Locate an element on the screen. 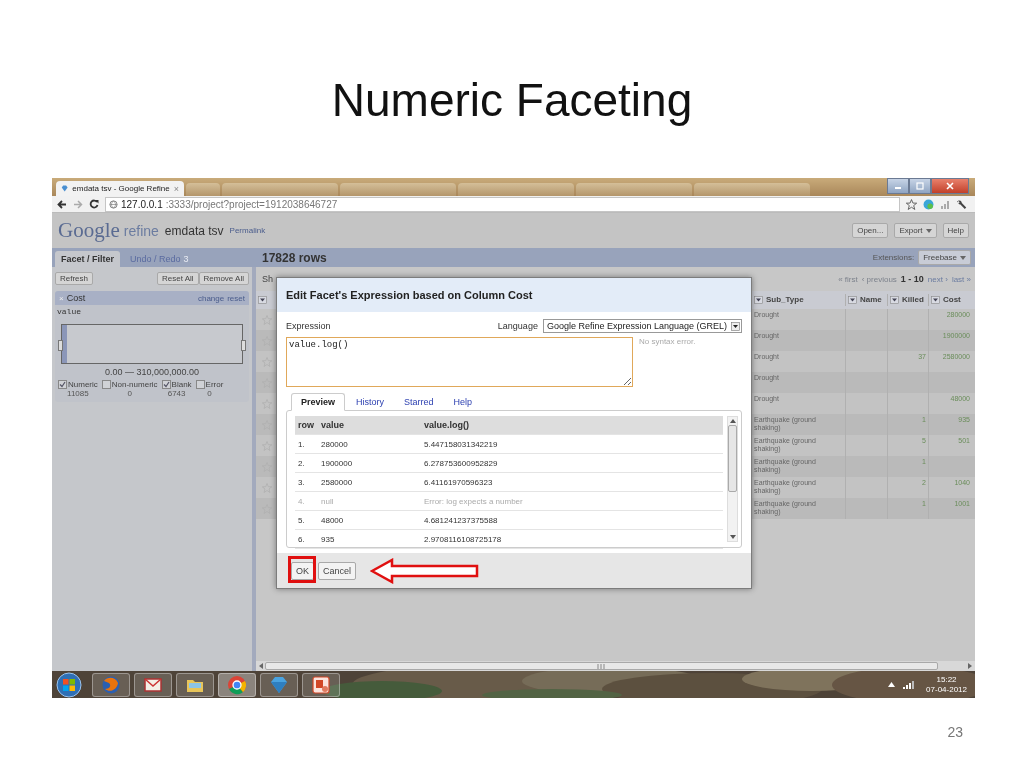 The height and width of the screenshot is (768, 1024). clock-time: 15:22 is located at coordinates (946, 679).